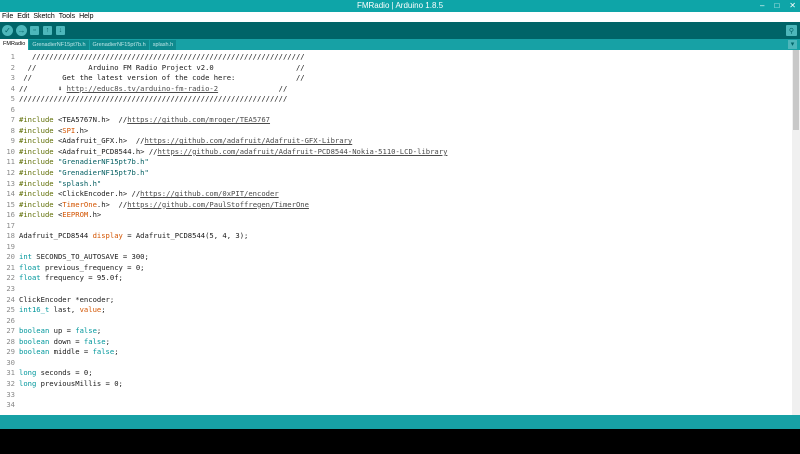  Describe the element at coordinates (23, 17) in the screenshot. I see `menu-edit: Edit` at that location.